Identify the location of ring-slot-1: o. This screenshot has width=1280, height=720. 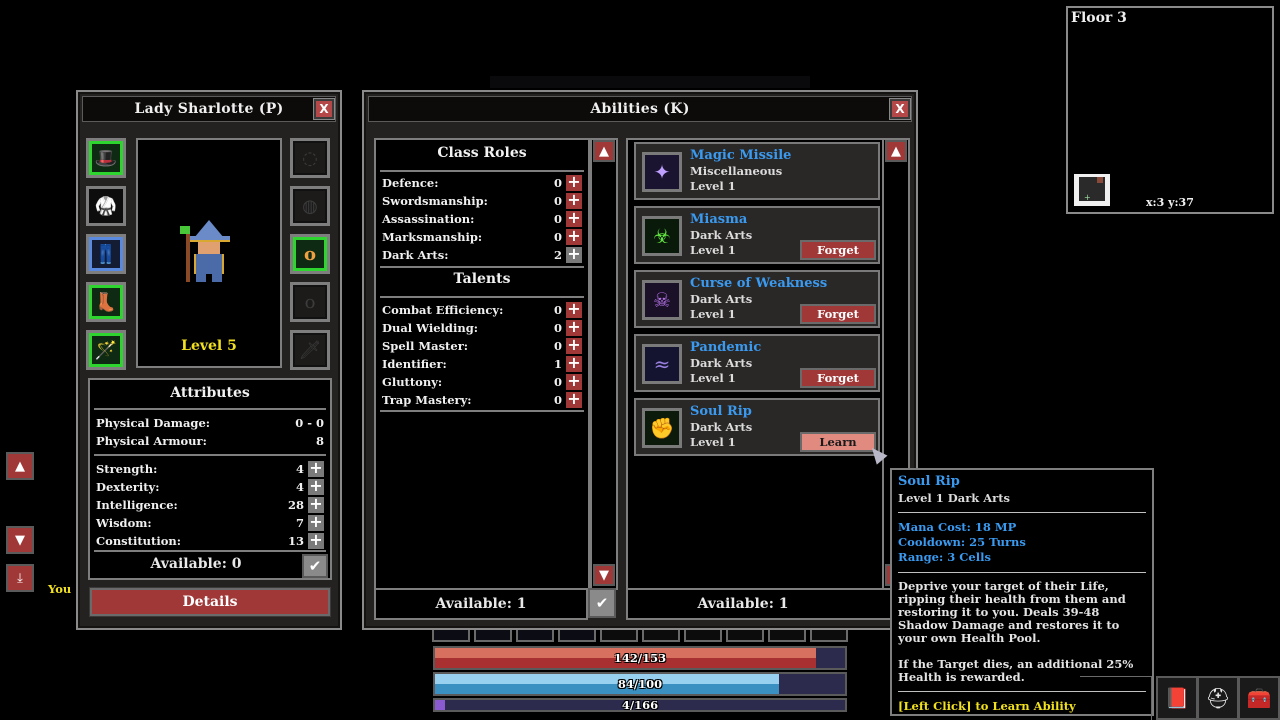
(310, 254).